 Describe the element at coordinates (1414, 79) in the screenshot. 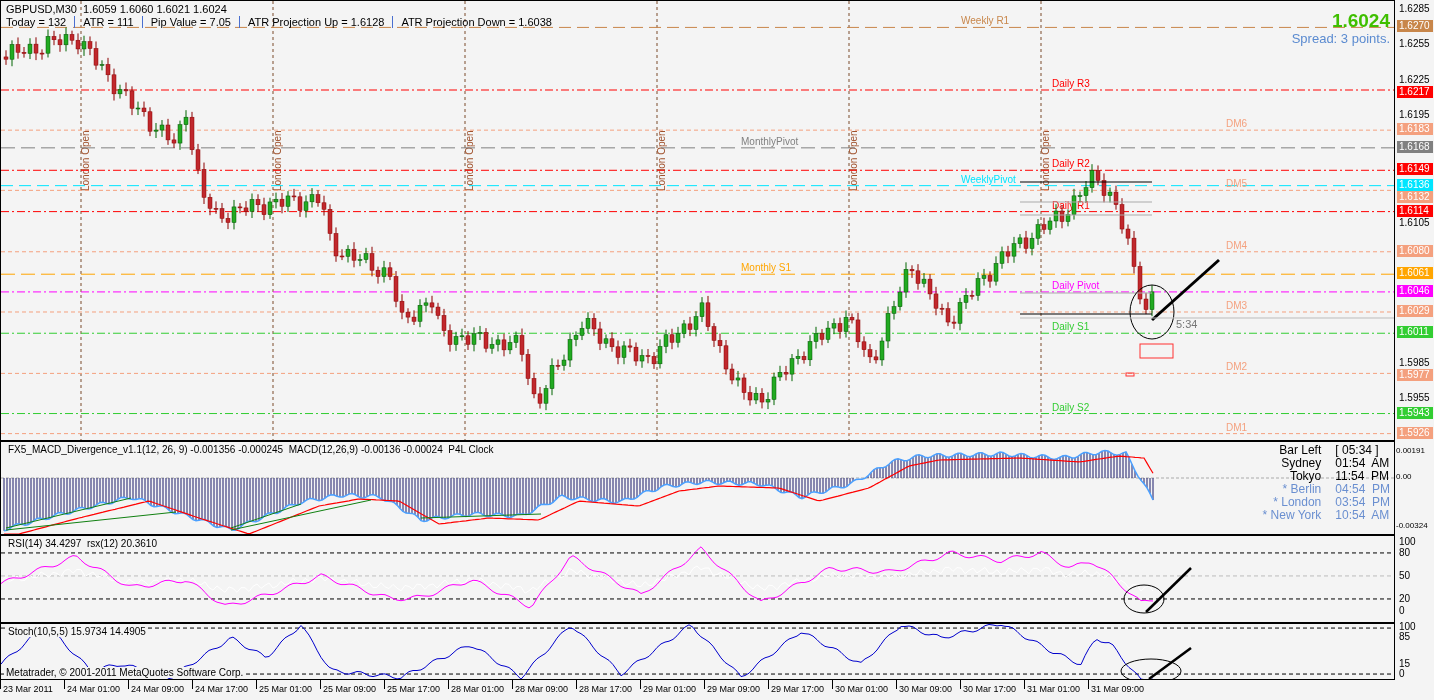

I see `axis-label: 1.6225` at that location.